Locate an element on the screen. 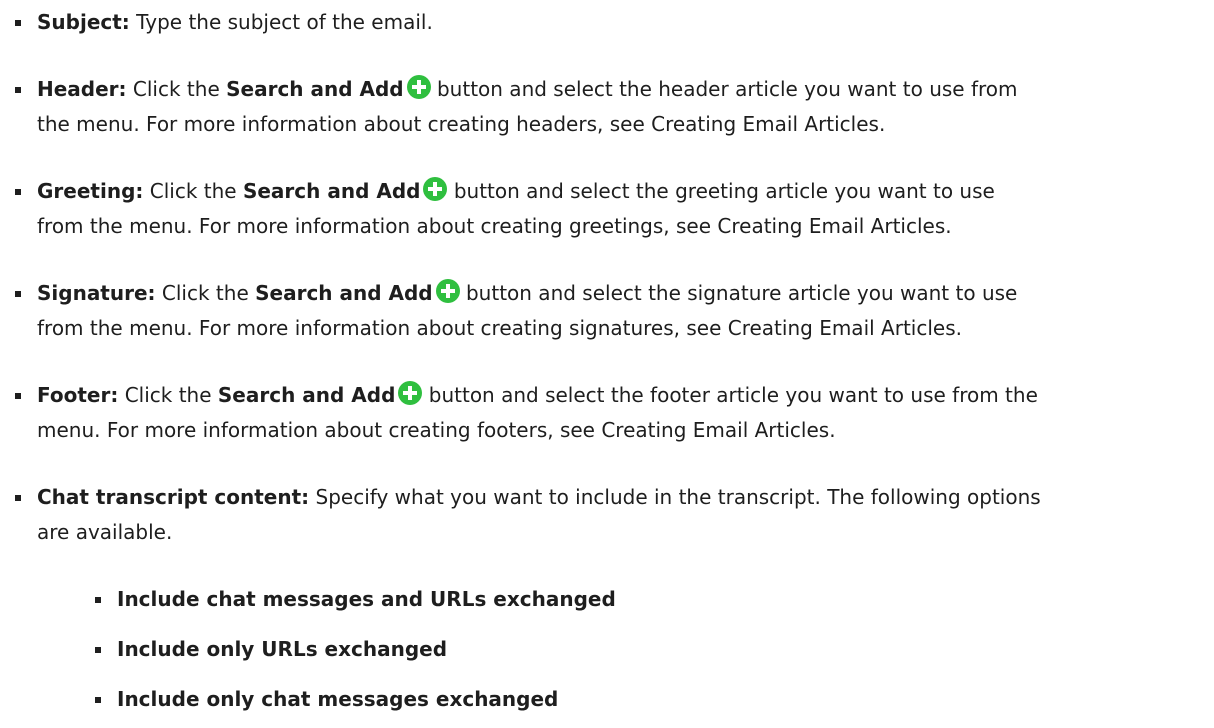 This screenshot has height=728, width=1214. item-label: Subject: is located at coordinates (83, 22).